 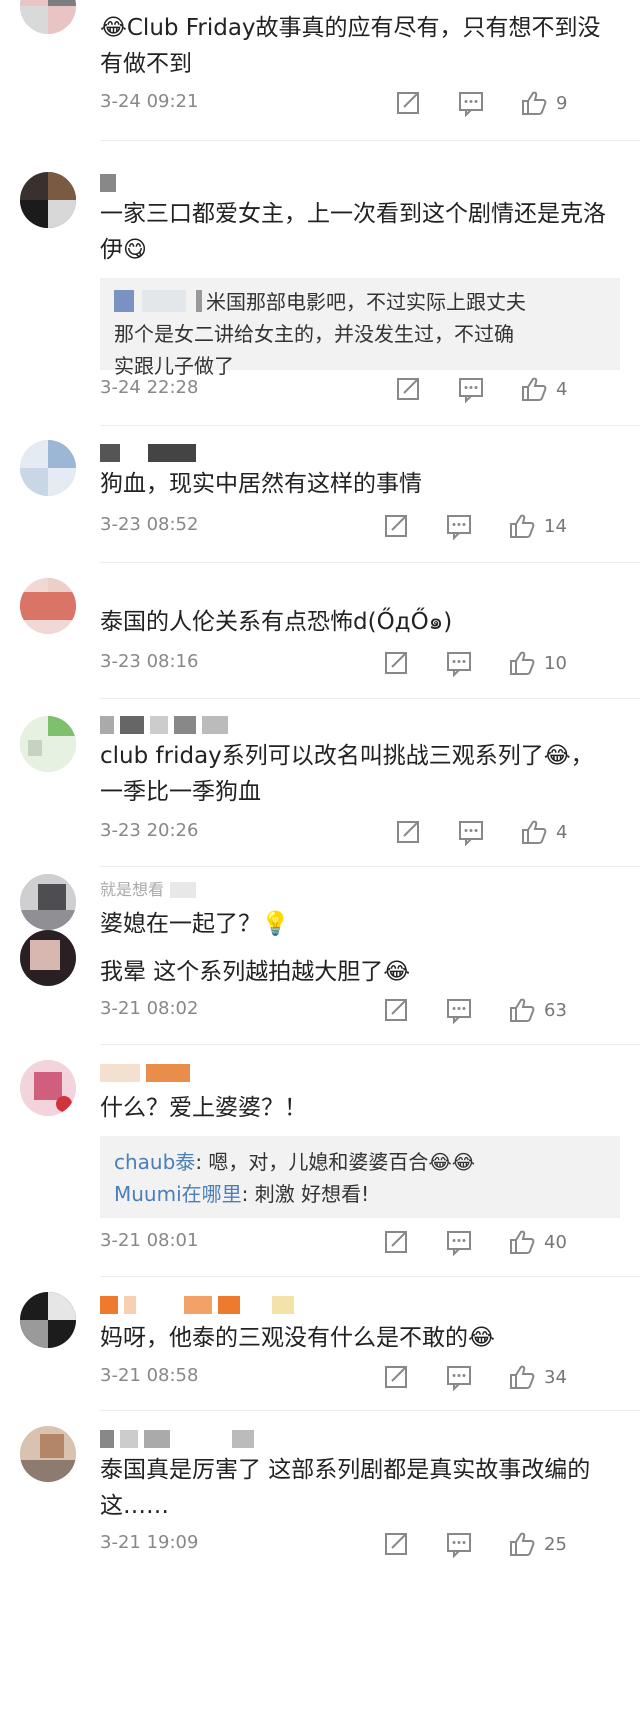 What do you see at coordinates (297, 1338) in the screenshot?
I see `comment-text: 妈呀，他泰的三观没有什么是不敢的😂` at bounding box center [297, 1338].